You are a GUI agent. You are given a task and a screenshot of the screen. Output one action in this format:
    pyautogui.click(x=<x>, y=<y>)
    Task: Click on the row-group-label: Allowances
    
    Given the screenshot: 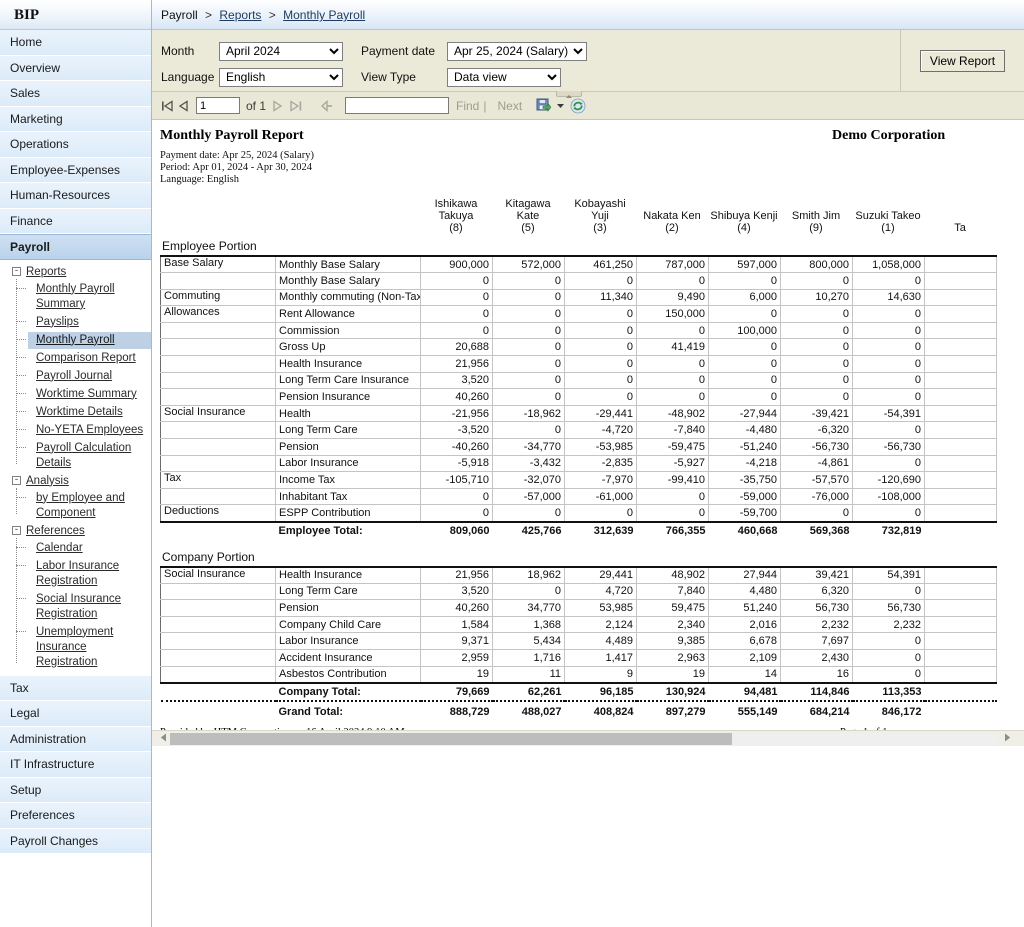 What is the action you would take?
    pyautogui.click(x=218, y=314)
    